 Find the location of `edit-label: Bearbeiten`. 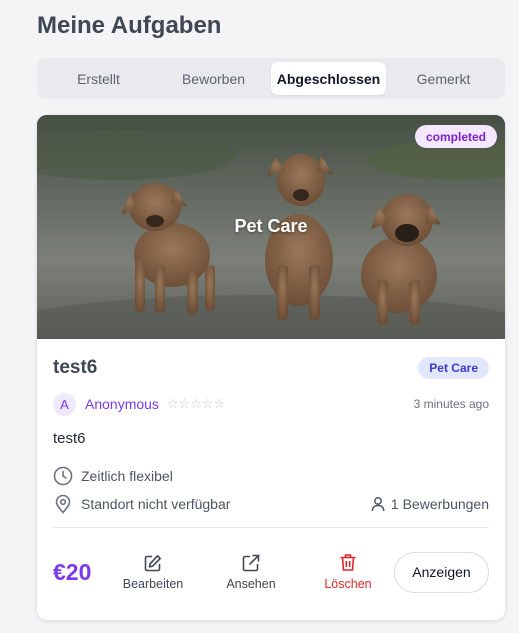

edit-label: Bearbeiten is located at coordinates (153, 583).